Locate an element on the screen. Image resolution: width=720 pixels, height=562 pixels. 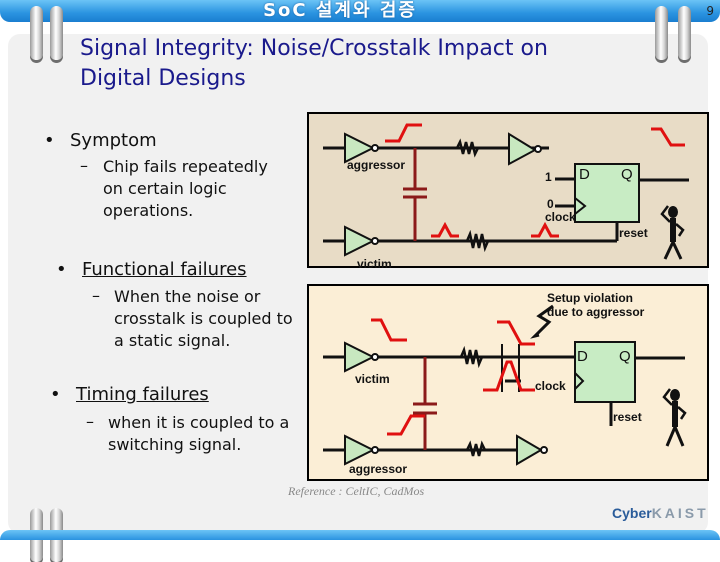
bullet-functional-failures: Functional failures is located at coordinates (164, 269).